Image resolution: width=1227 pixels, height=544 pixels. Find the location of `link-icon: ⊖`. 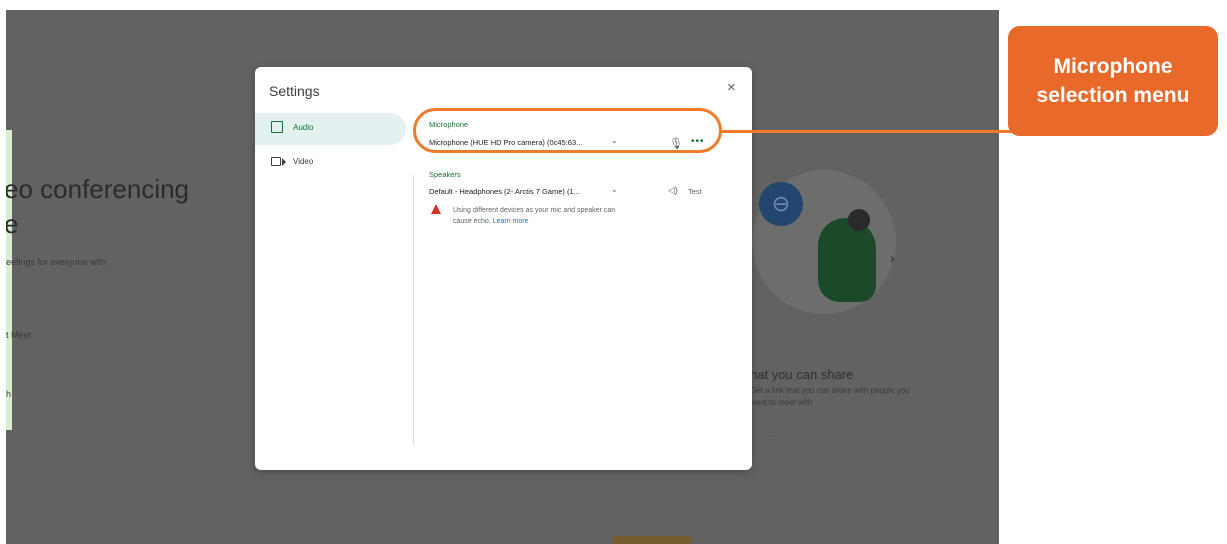

link-icon: ⊖ is located at coordinates (781, 204).